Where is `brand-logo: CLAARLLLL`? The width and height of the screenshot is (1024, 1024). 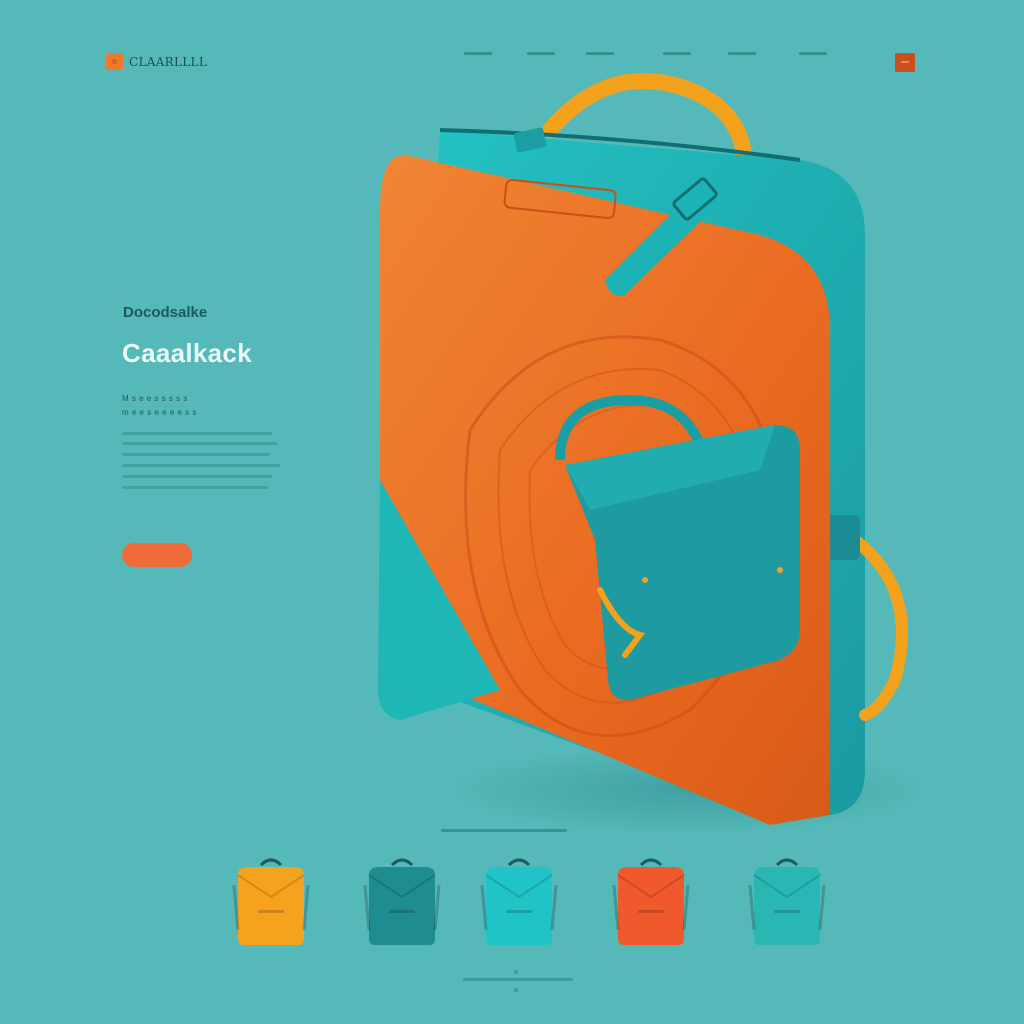 brand-logo: CLAARLLLL is located at coordinates (156, 61).